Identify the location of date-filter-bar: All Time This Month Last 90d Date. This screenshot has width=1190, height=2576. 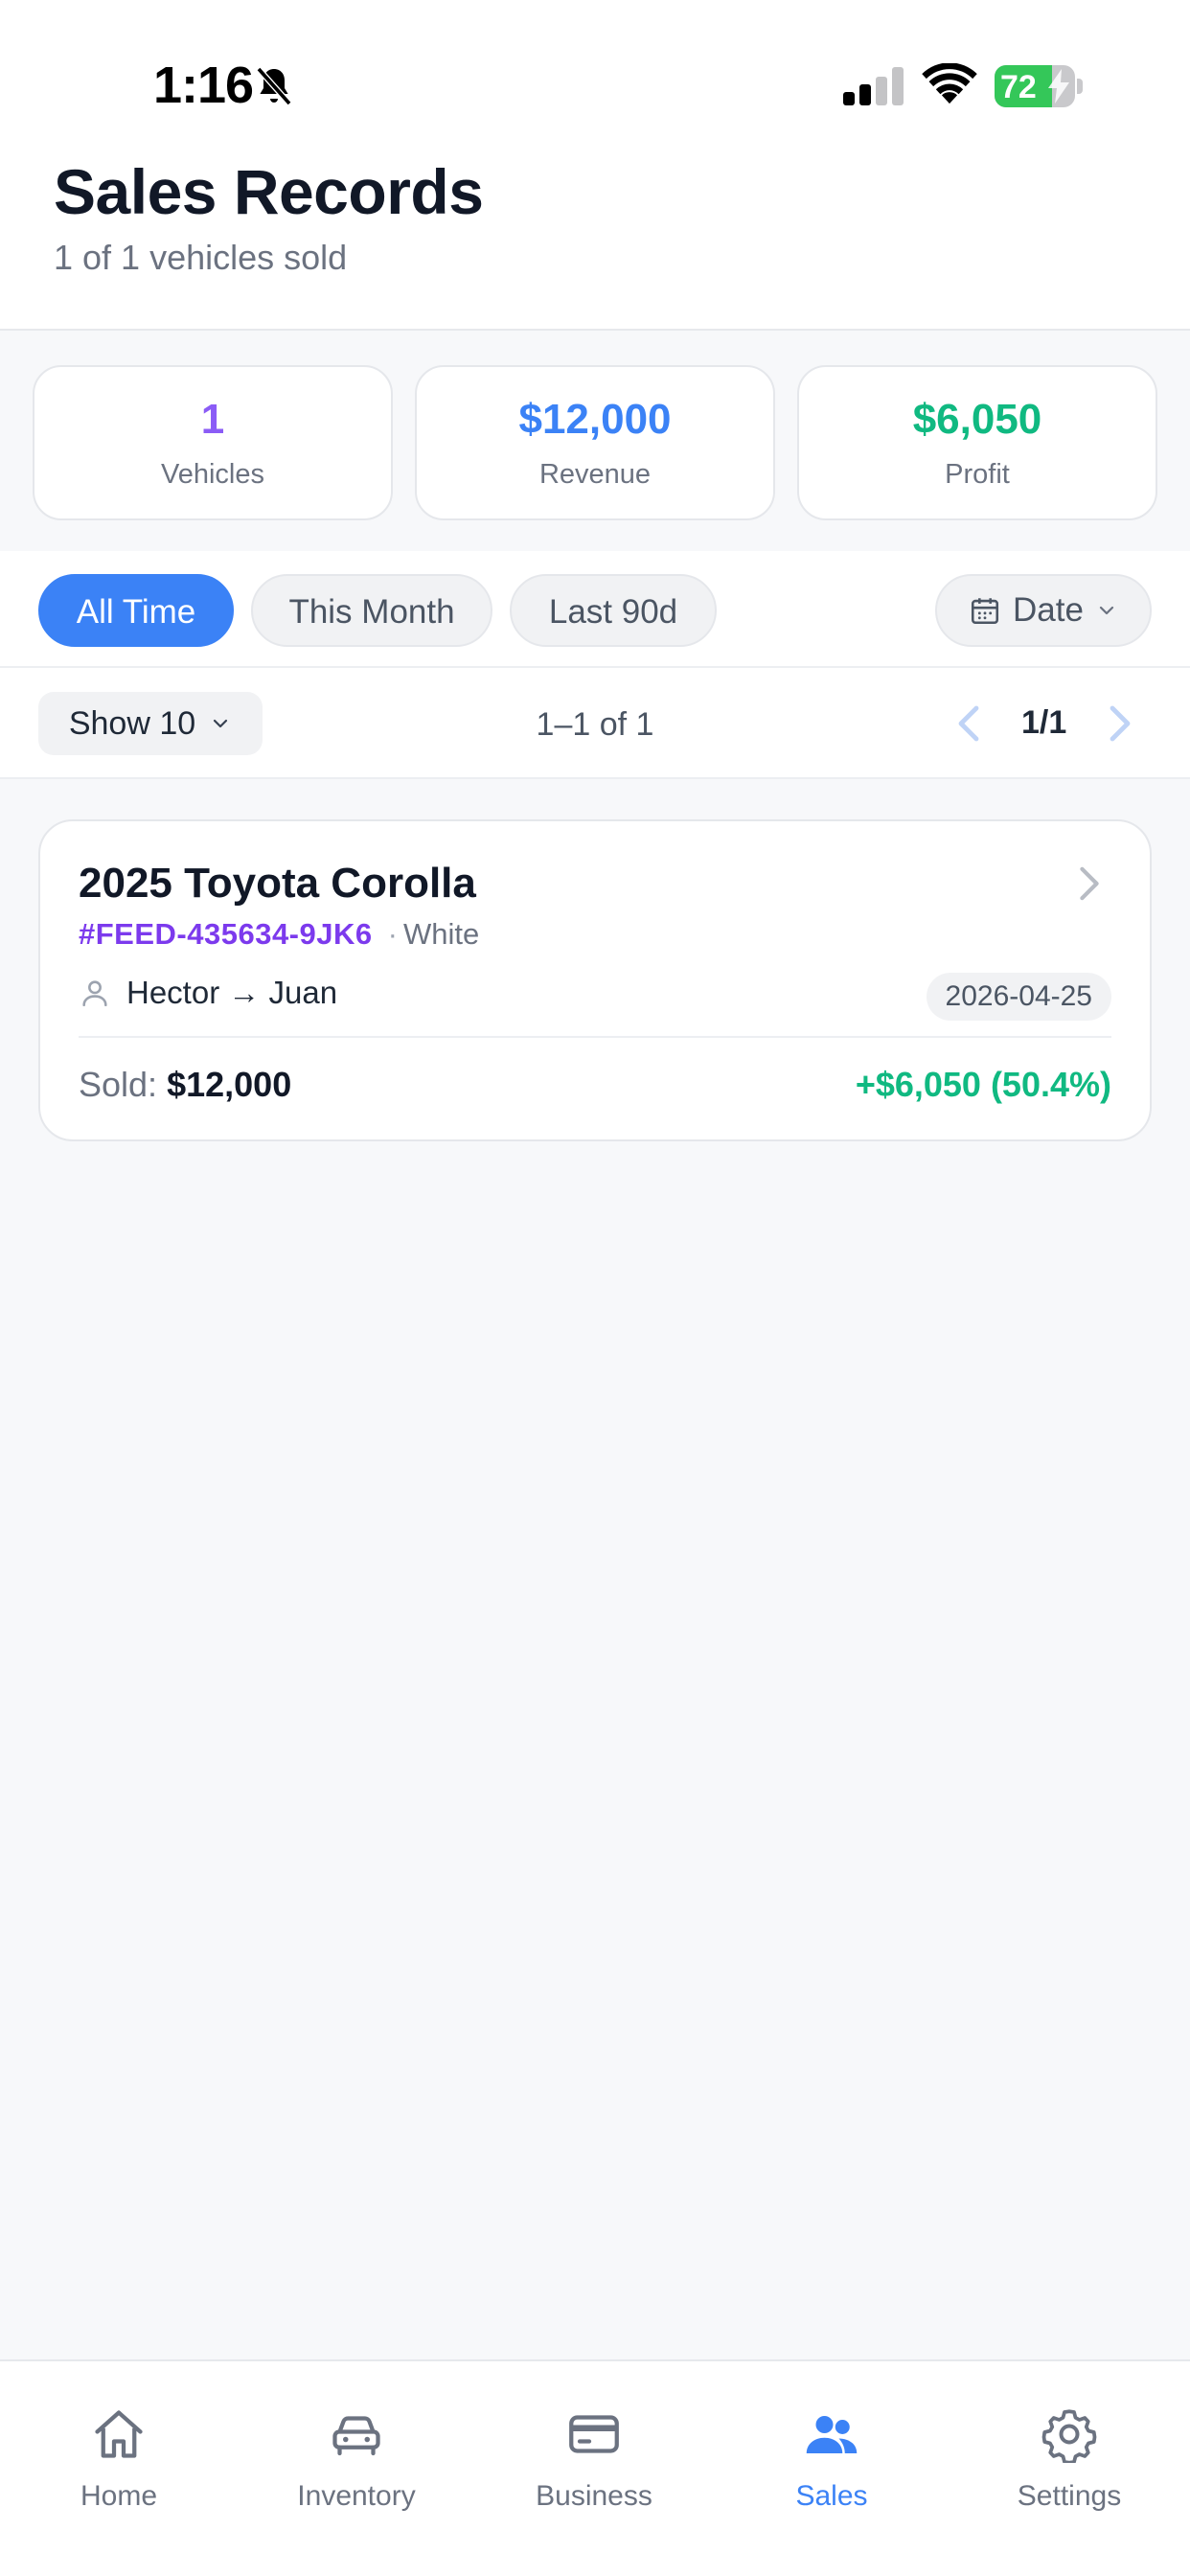
(595, 609).